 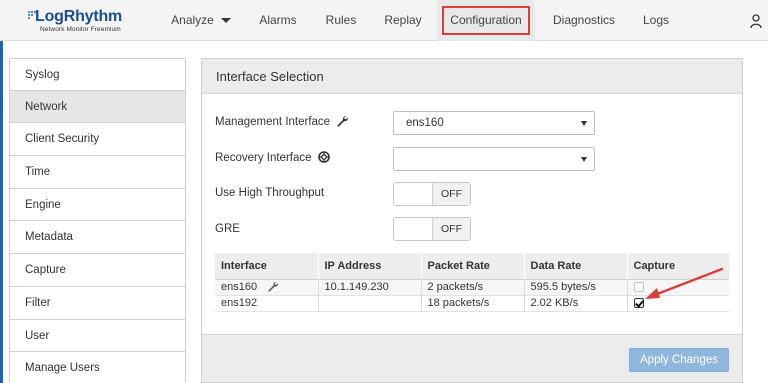 What do you see at coordinates (97, 336) in the screenshot?
I see `sidebar-item-user: User` at bounding box center [97, 336].